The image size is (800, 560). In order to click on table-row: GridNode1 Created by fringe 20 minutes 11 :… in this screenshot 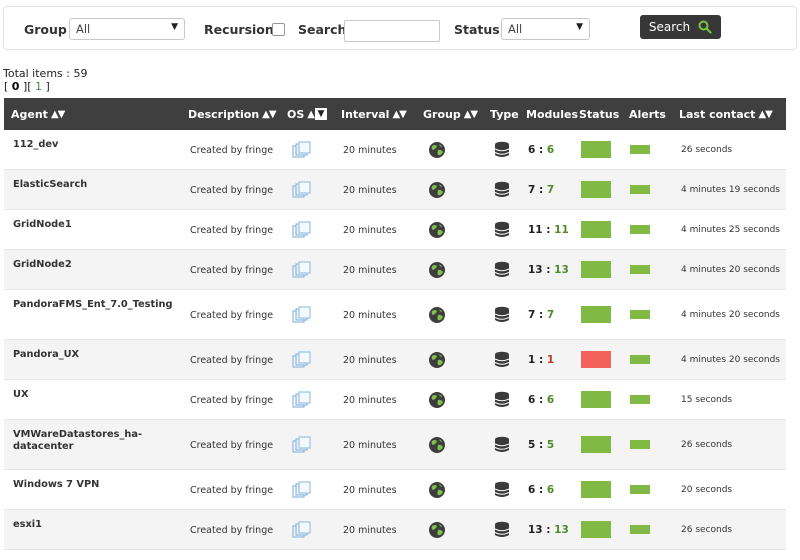, I will do `click(395, 230)`.